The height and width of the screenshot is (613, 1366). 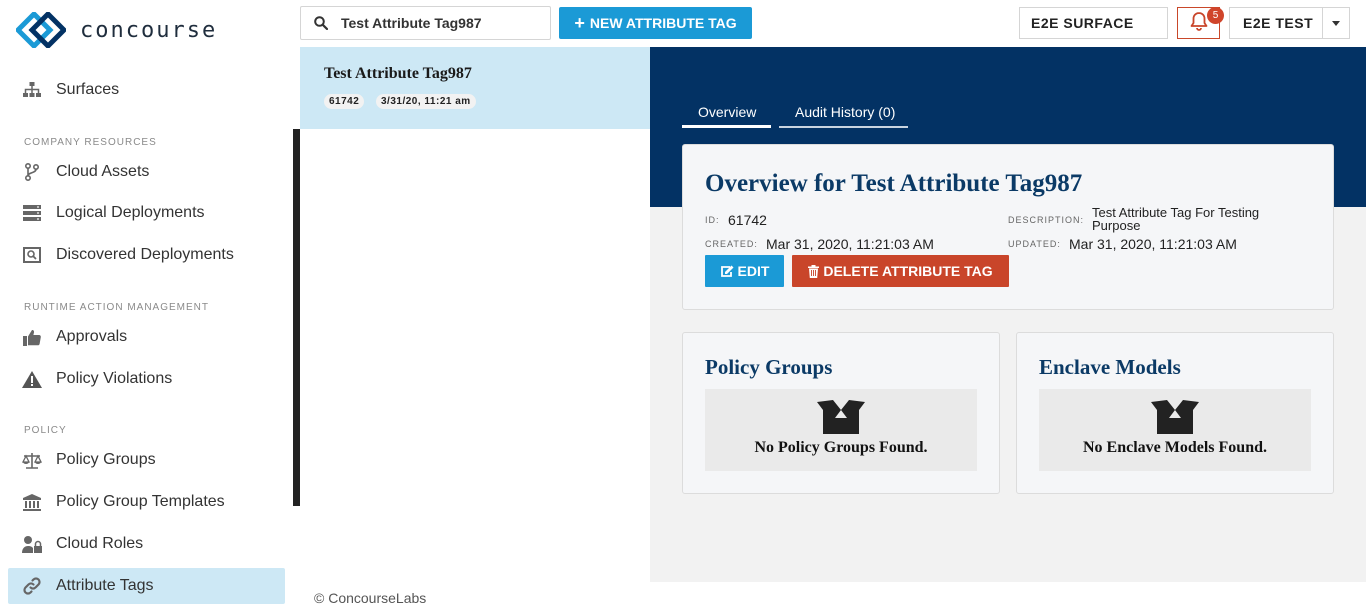 What do you see at coordinates (149, 30) in the screenshot?
I see `app-name: concourse` at bounding box center [149, 30].